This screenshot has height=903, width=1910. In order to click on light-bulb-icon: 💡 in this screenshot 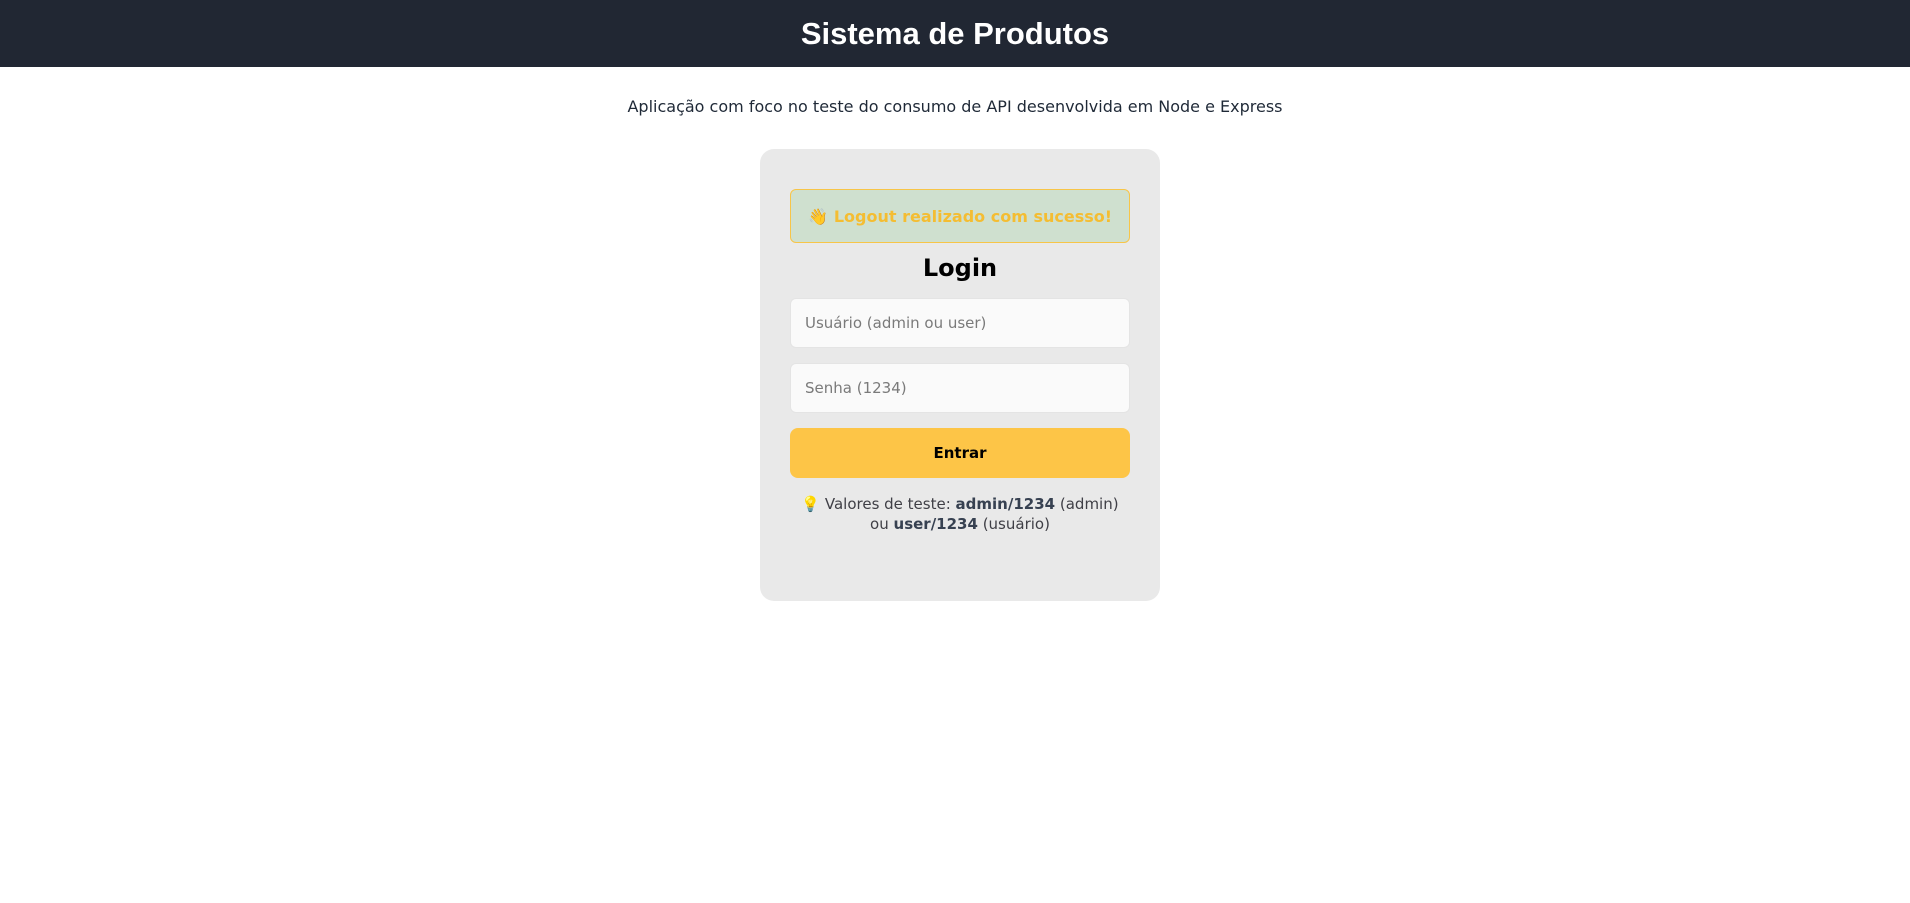, I will do `click(811, 504)`.